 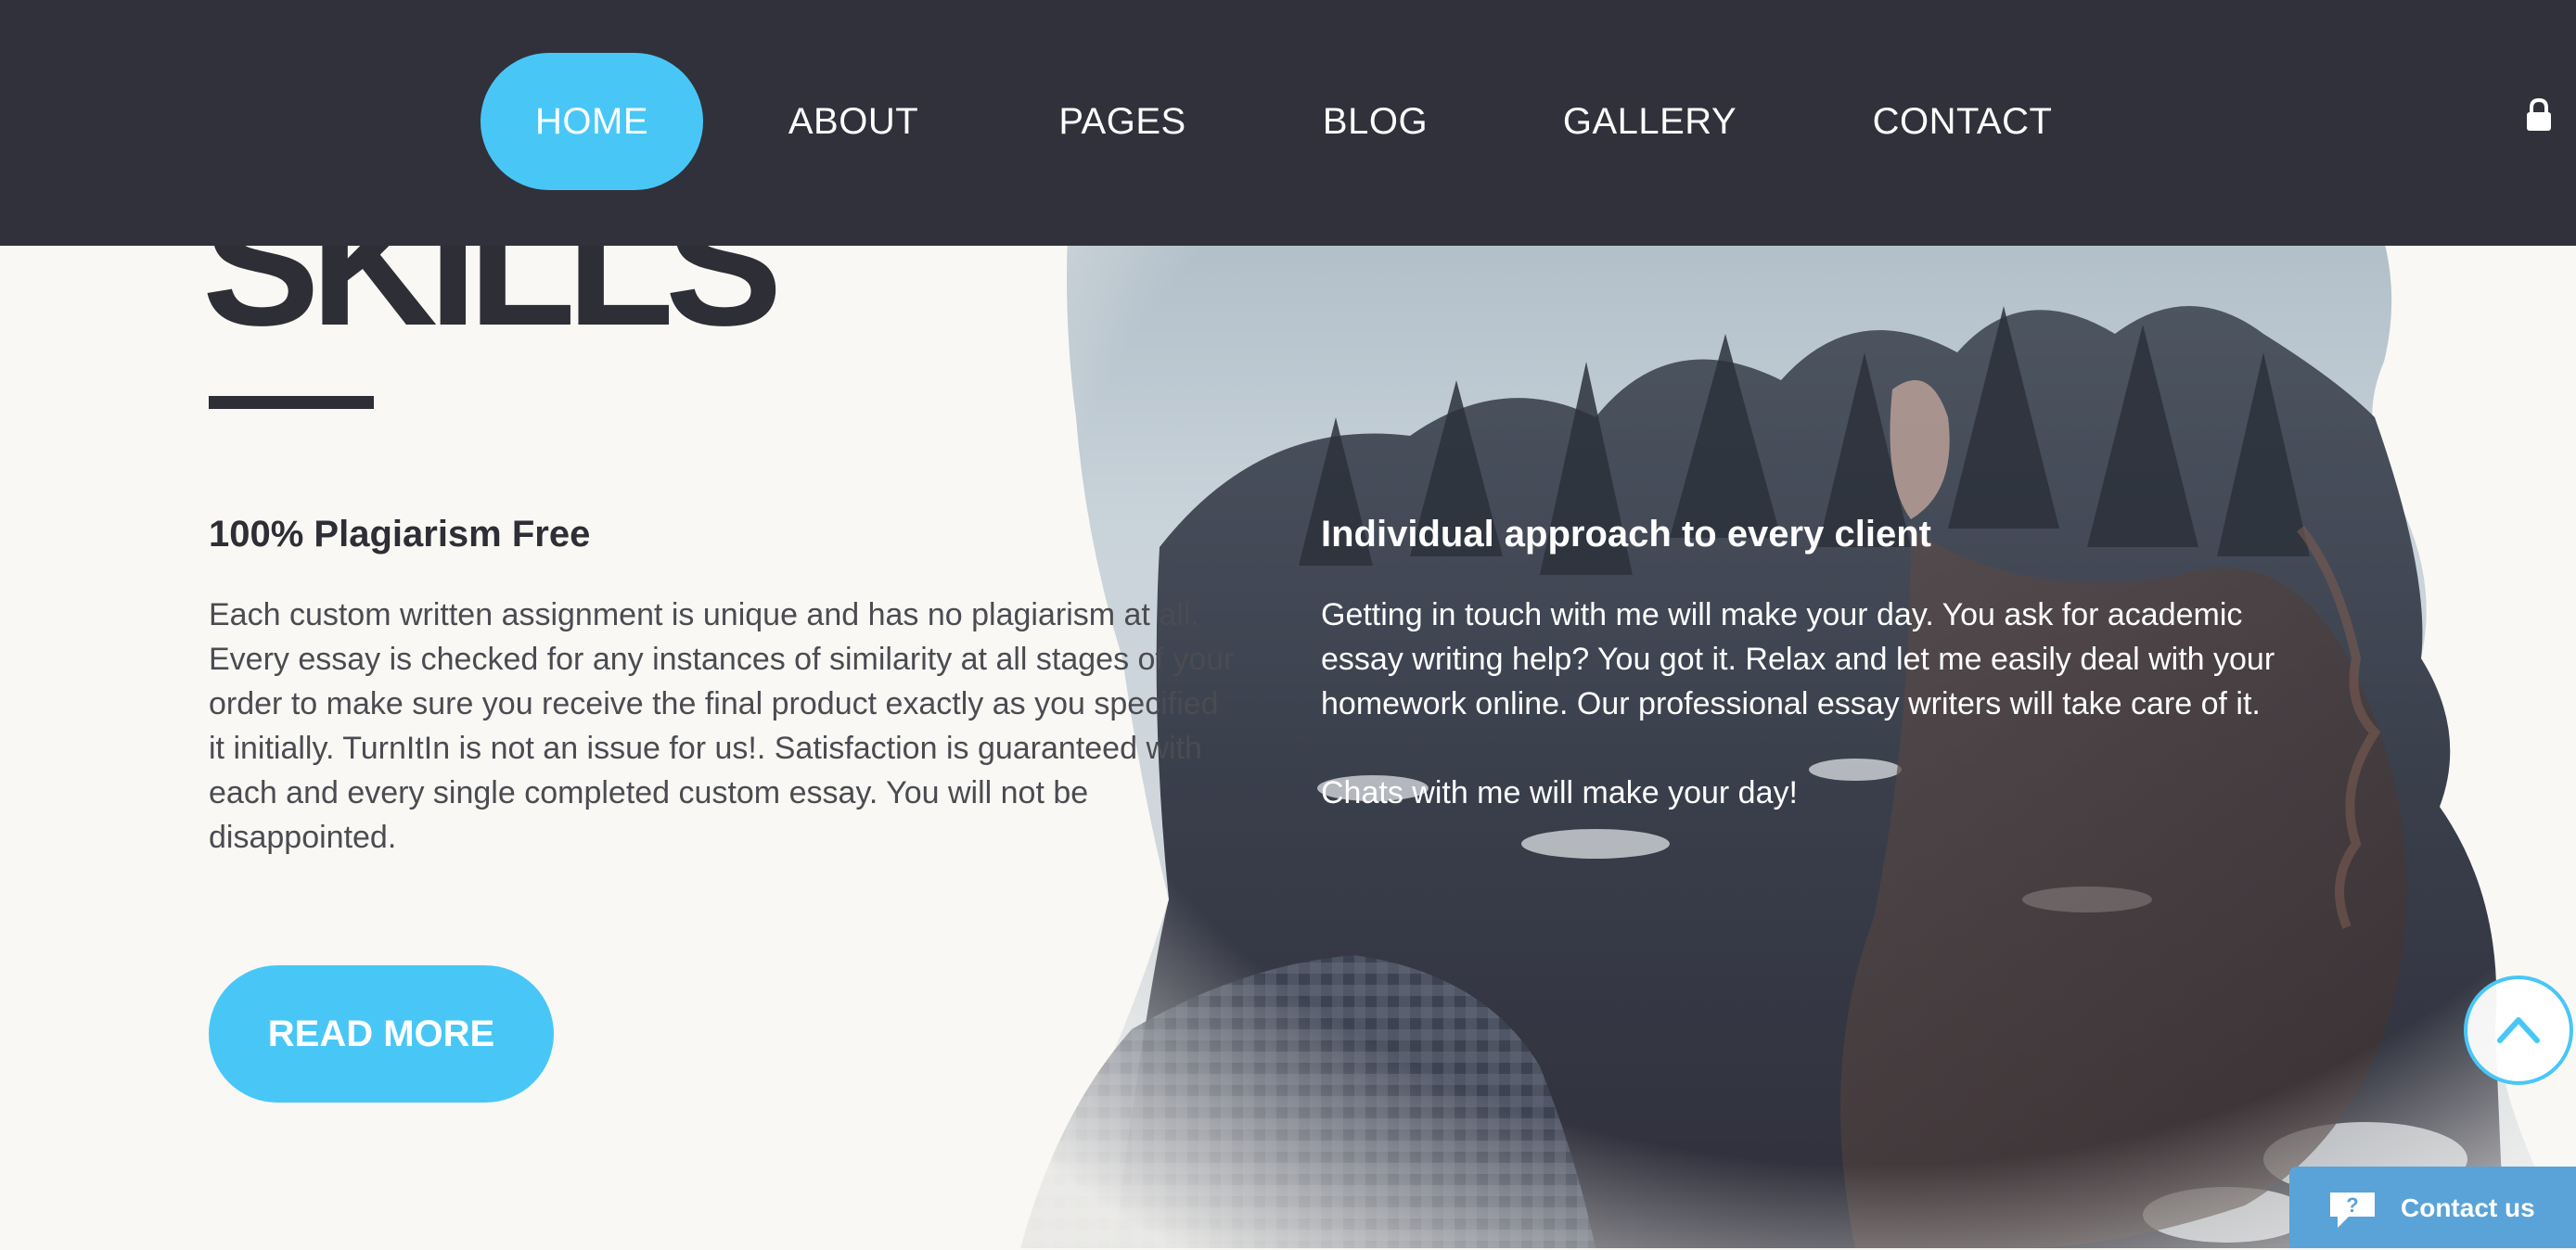 What do you see at coordinates (853, 121) in the screenshot?
I see `nav-item-about: ABOUT` at bounding box center [853, 121].